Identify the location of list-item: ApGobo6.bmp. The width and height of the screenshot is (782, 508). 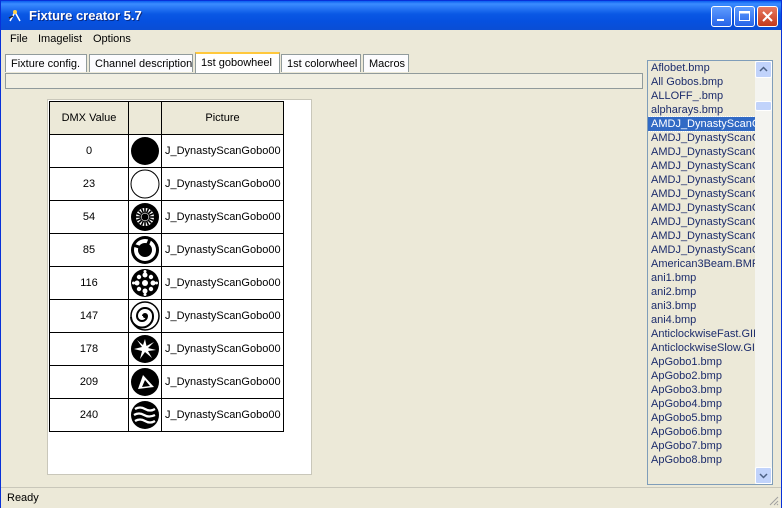
(701, 432).